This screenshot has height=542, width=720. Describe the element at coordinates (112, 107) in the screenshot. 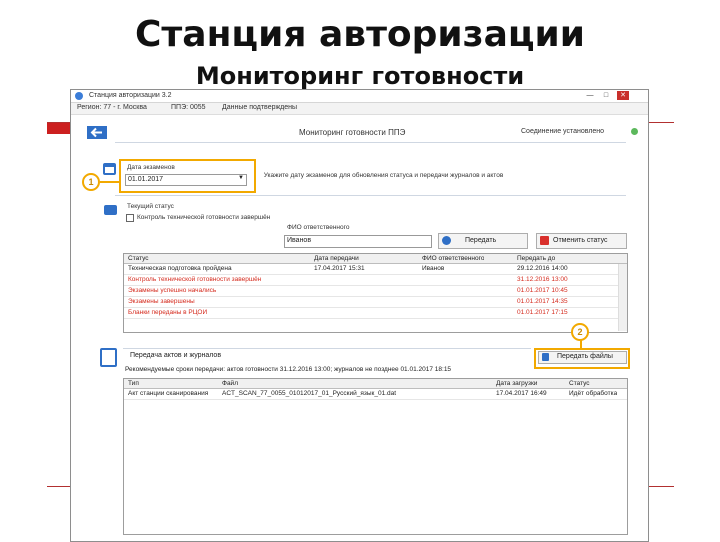

I see `region-text: Регион: 77 - г. Москва` at that location.